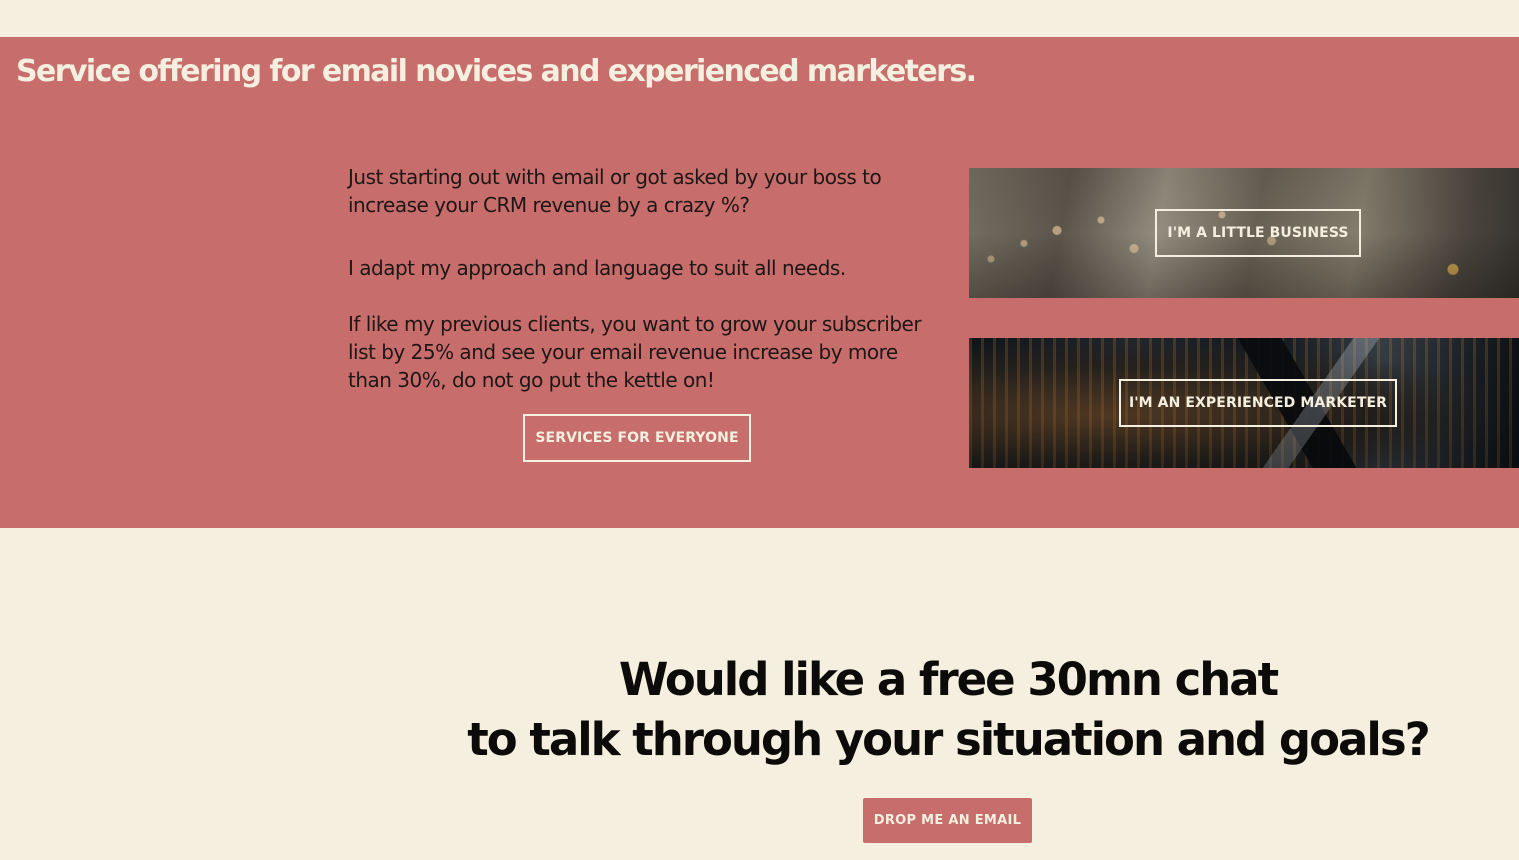 The width and height of the screenshot is (1519, 860). What do you see at coordinates (1258, 403) in the screenshot?
I see `experienced-marketer-button: I'M AN EXPERIENCED MARKETER` at bounding box center [1258, 403].